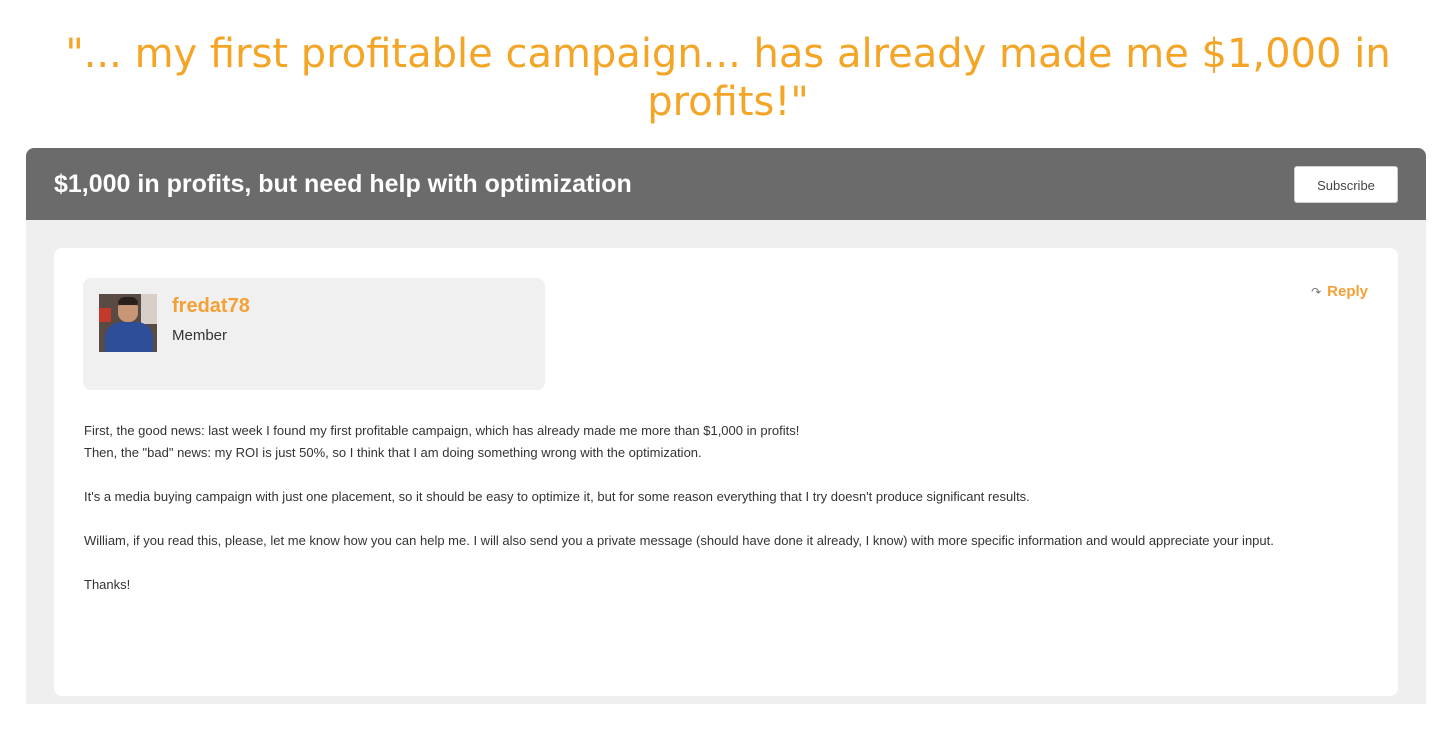 The height and width of the screenshot is (730, 1456). I want to click on author-role: Member, so click(200, 335).